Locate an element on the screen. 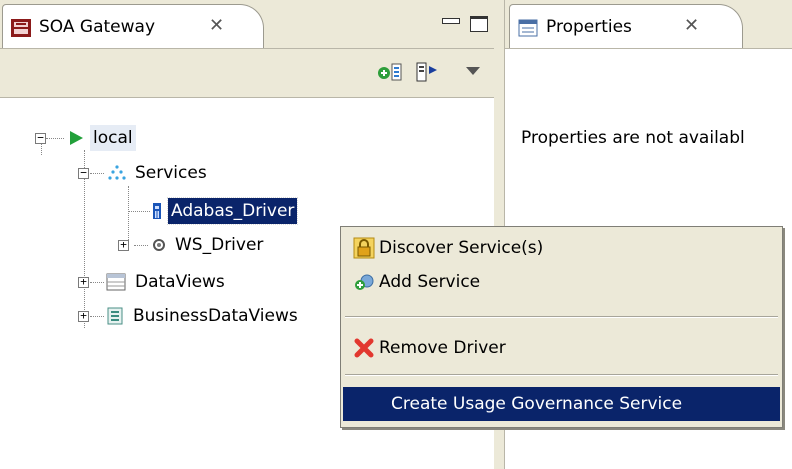 The height and width of the screenshot is (469, 792). tree-node-services: Services is located at coordinates (159, 173).